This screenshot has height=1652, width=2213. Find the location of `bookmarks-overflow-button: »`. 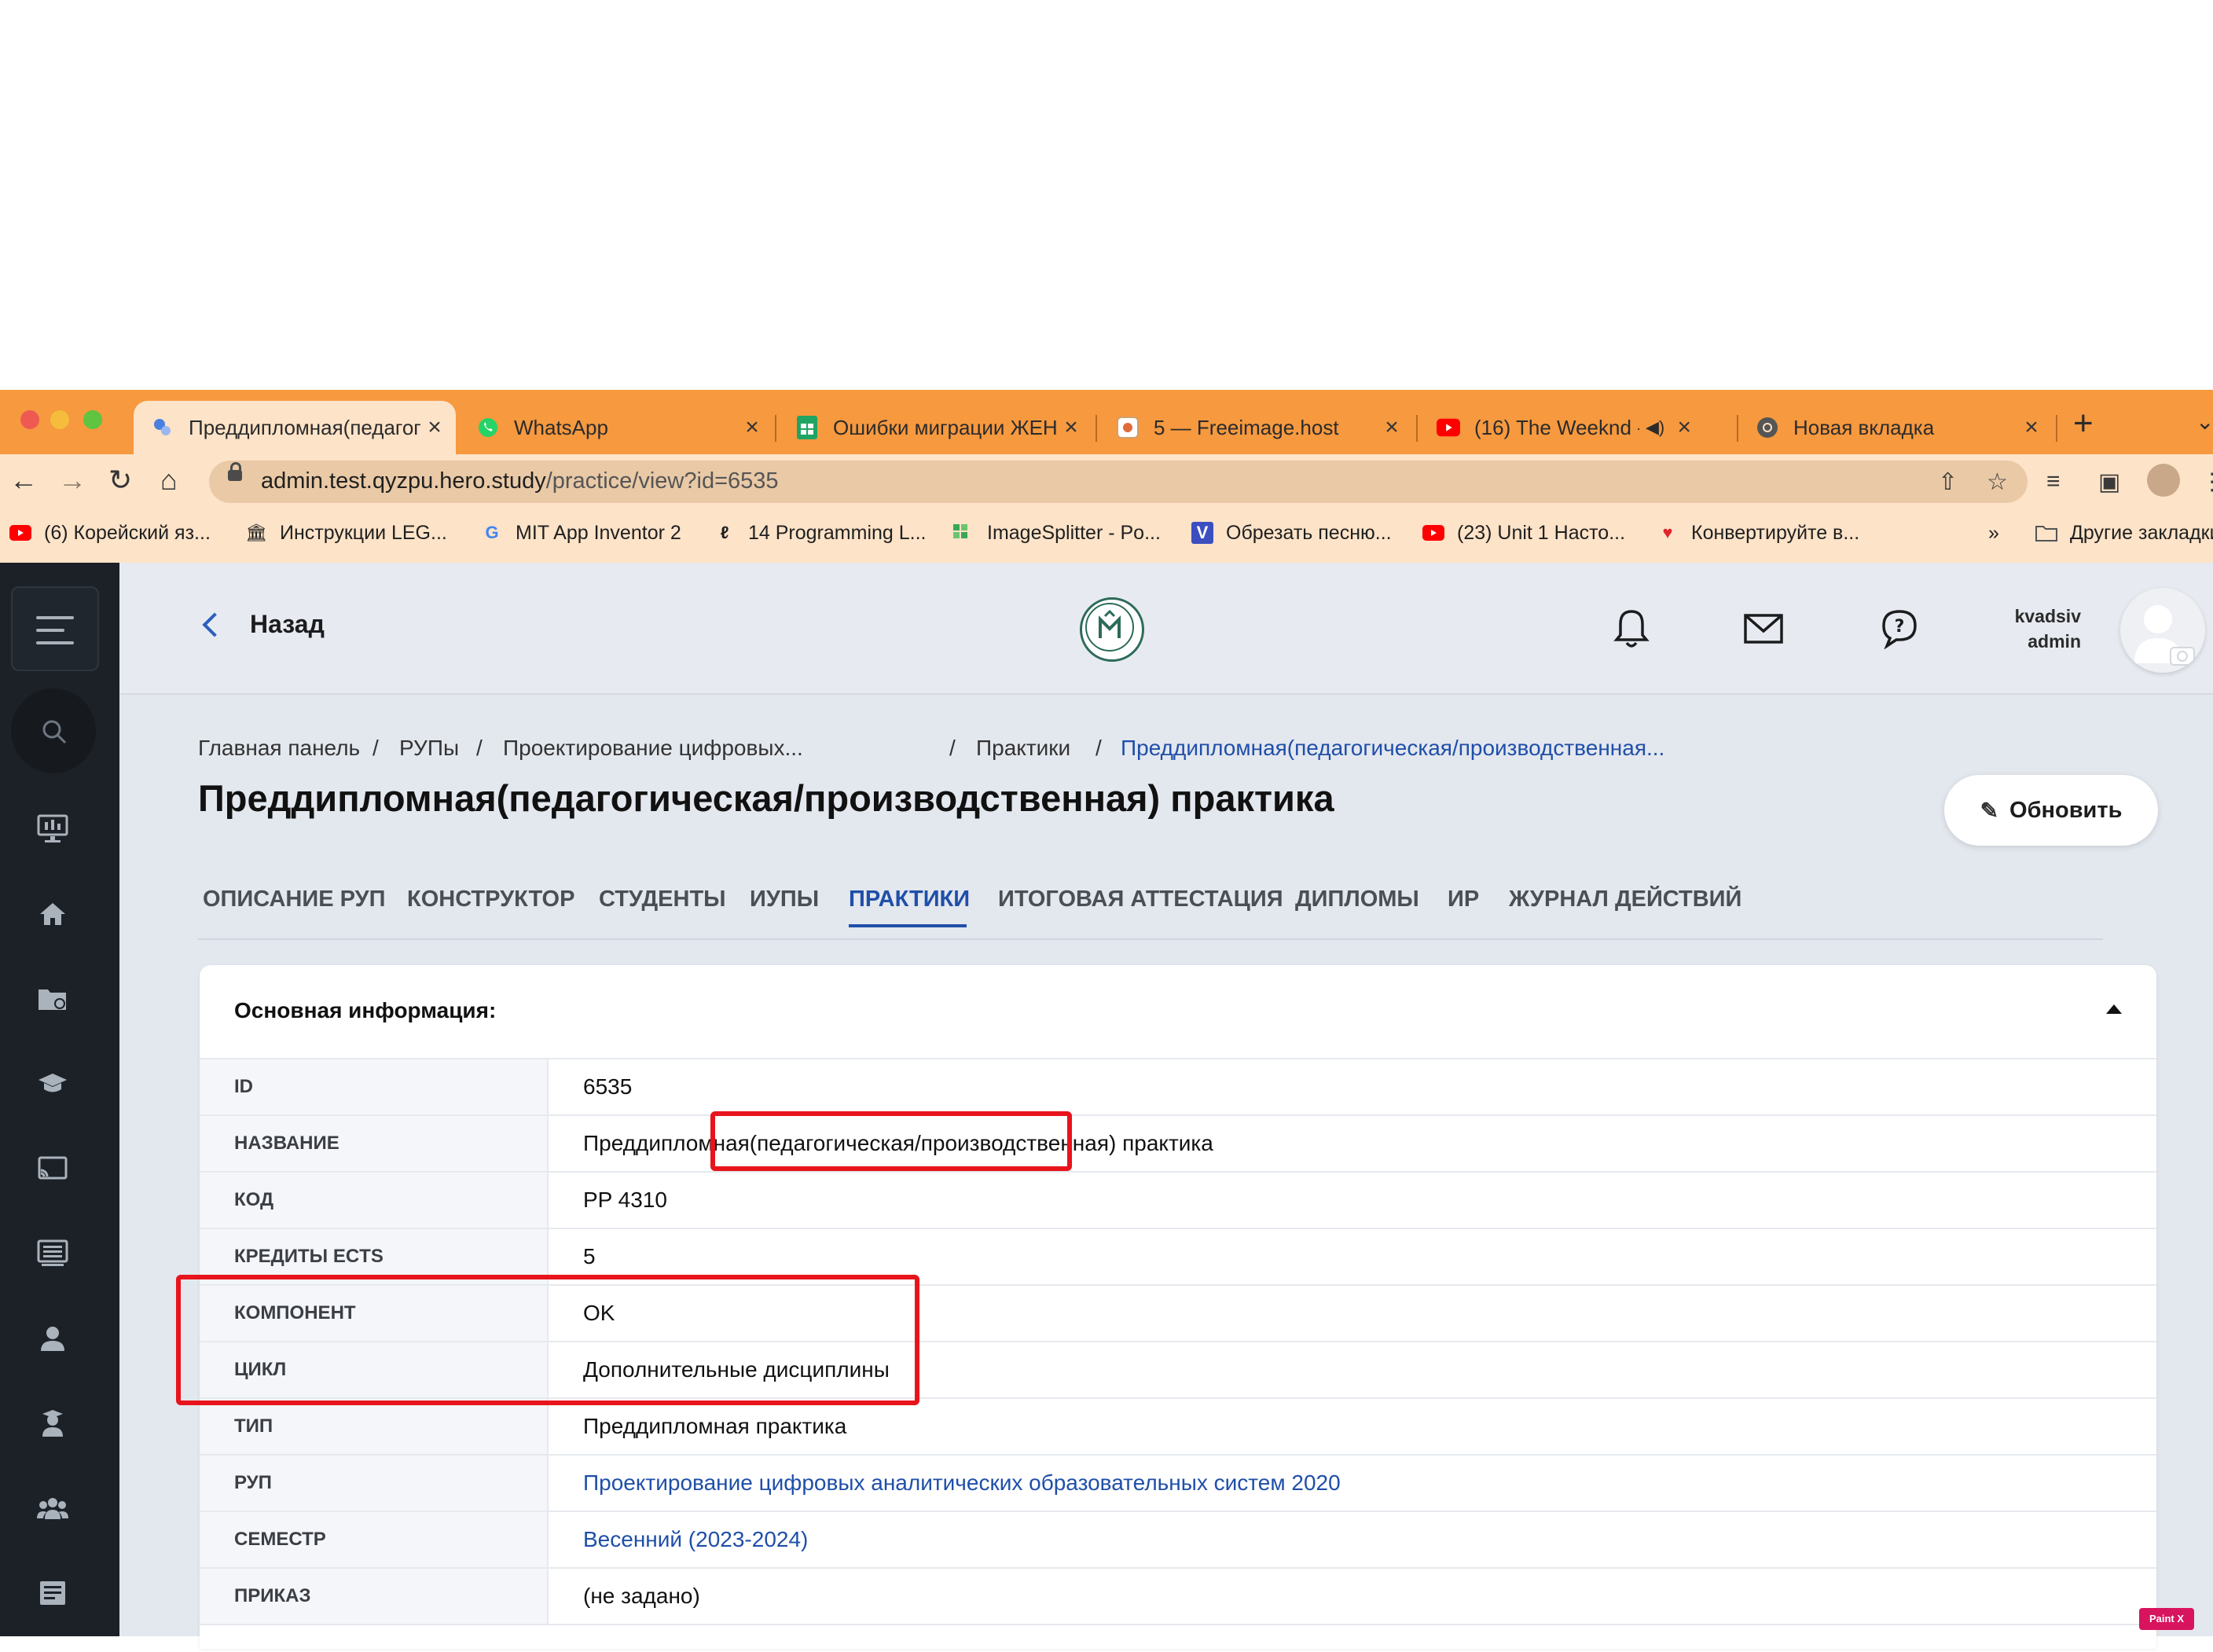

bookmarks-overflow-button: » is located at coordinates (1993, 533).